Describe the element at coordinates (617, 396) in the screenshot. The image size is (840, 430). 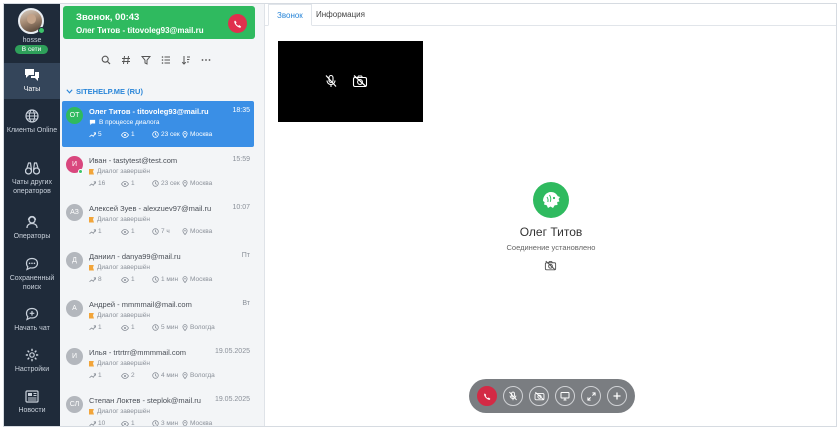
I see `add-participant-button` at that location.